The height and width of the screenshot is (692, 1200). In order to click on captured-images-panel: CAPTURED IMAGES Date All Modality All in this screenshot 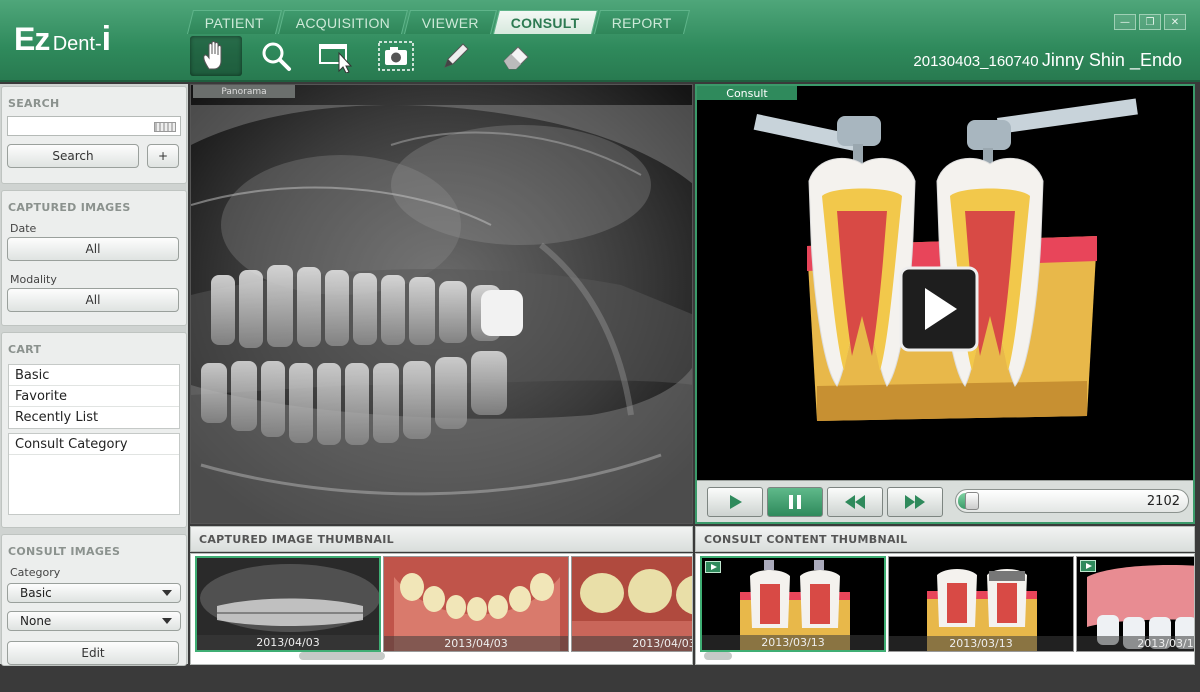, I will do `click(94, 258)`.